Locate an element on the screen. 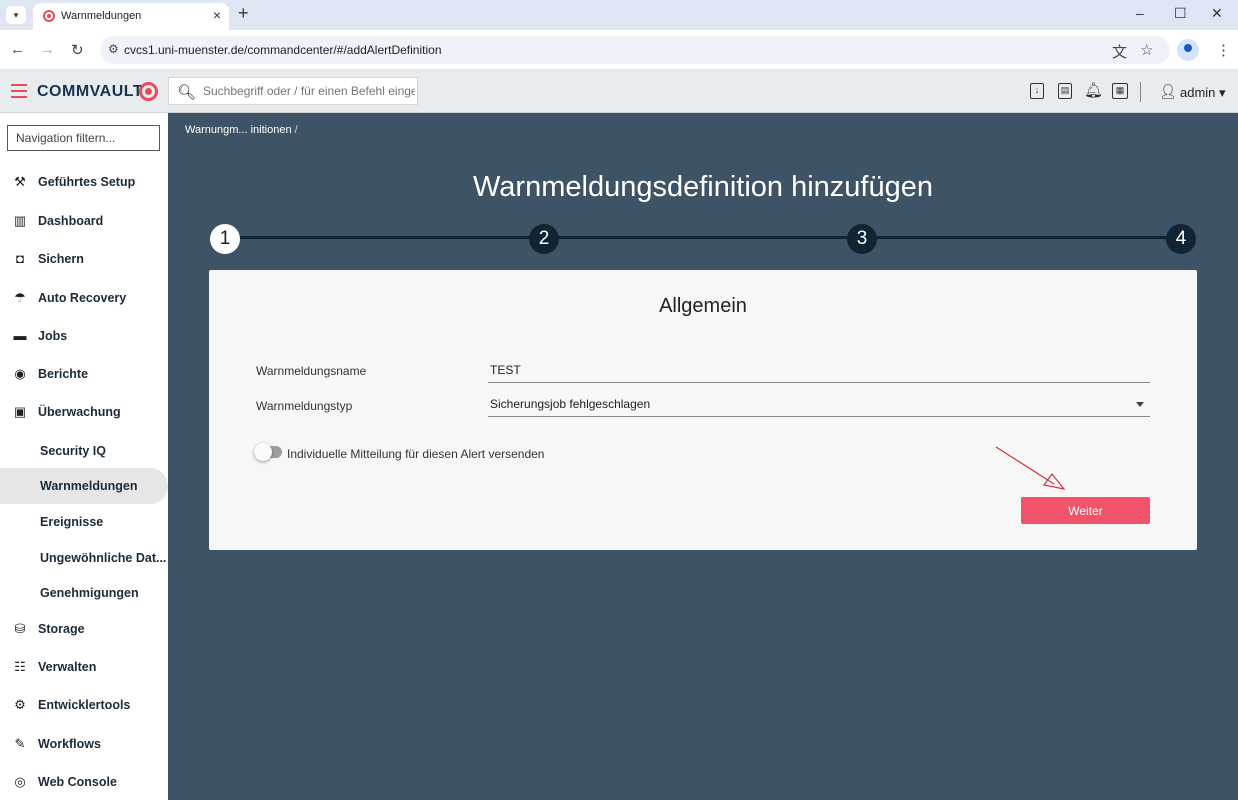 Image resolution: width=1238 pixels, height=800 pixels. commvault-logo-icon is located at coordinates (148, 91).